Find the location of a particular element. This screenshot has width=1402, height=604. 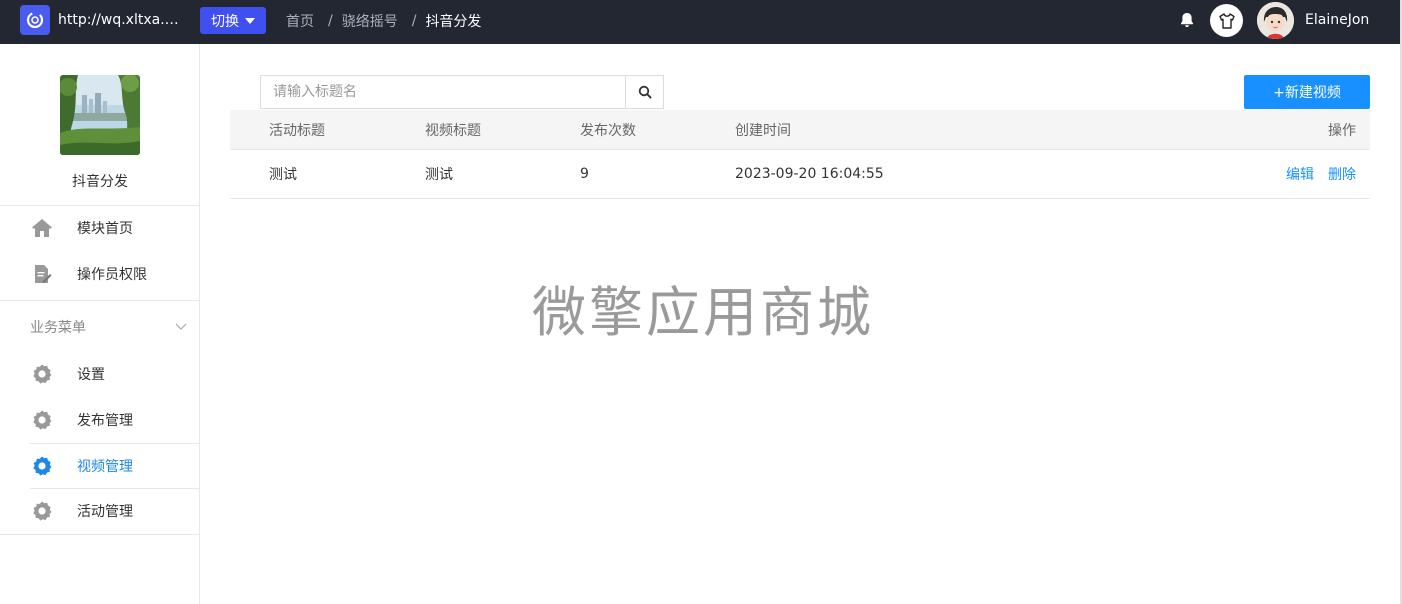

column-header-activity-title: 活动标题 is located at coordinates (297, 130).